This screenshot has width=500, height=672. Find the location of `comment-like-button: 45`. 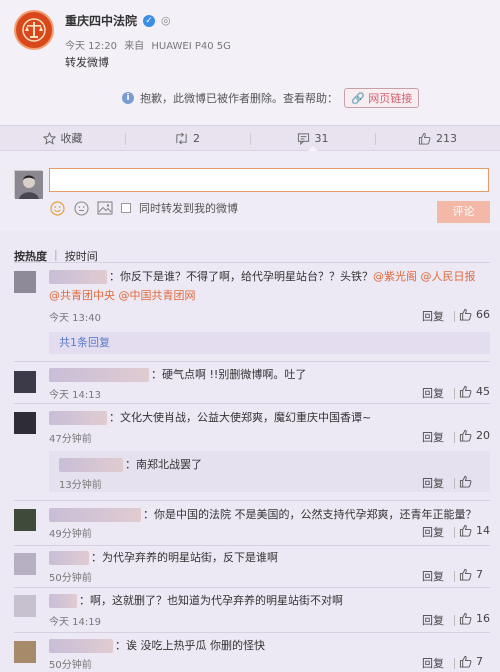

comment-like-button: 45 is located at coordinates (474, 391).